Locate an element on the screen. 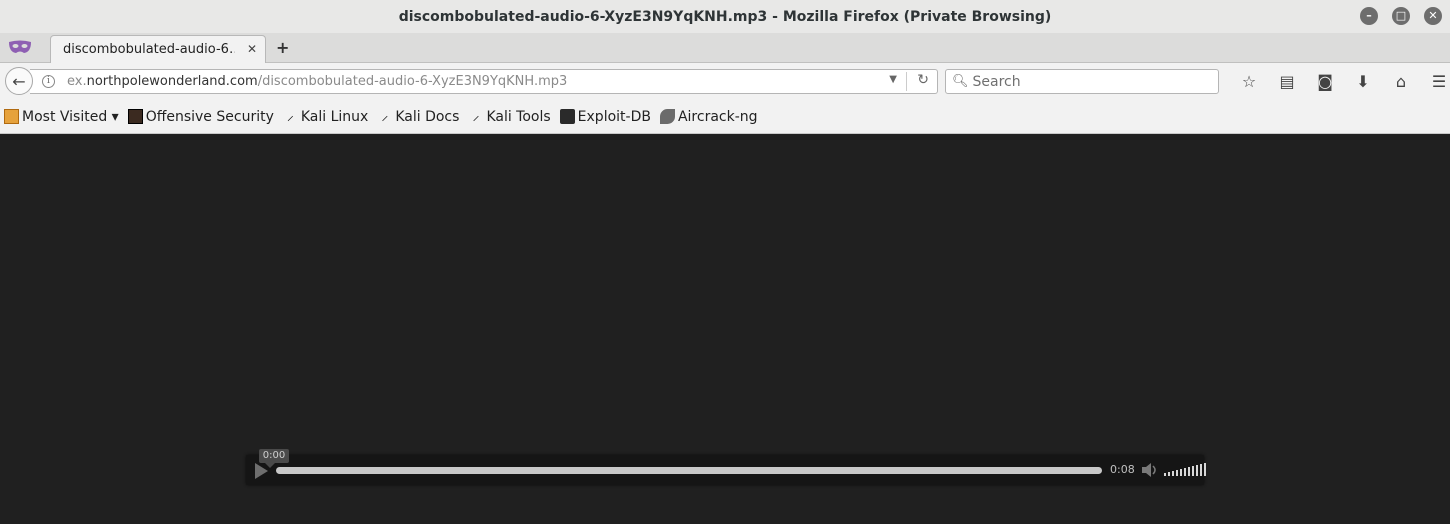 The height and width of the screenshot is (524, 1450). aircrack-icon is located at coordinates (667, 116).